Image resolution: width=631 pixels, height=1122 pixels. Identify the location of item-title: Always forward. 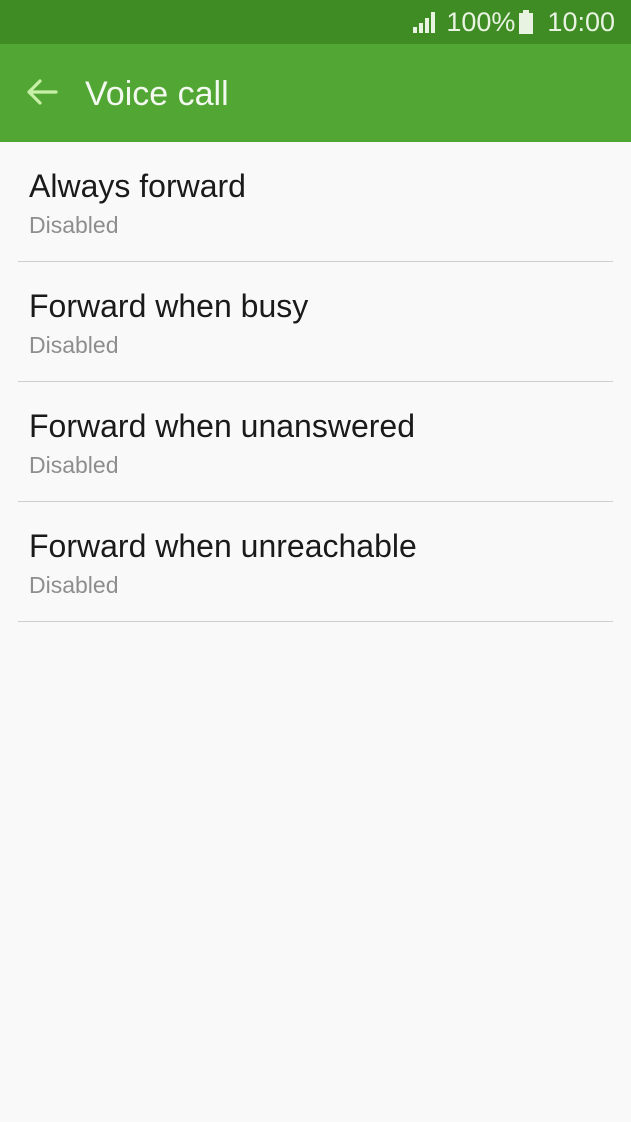
(137, 186).